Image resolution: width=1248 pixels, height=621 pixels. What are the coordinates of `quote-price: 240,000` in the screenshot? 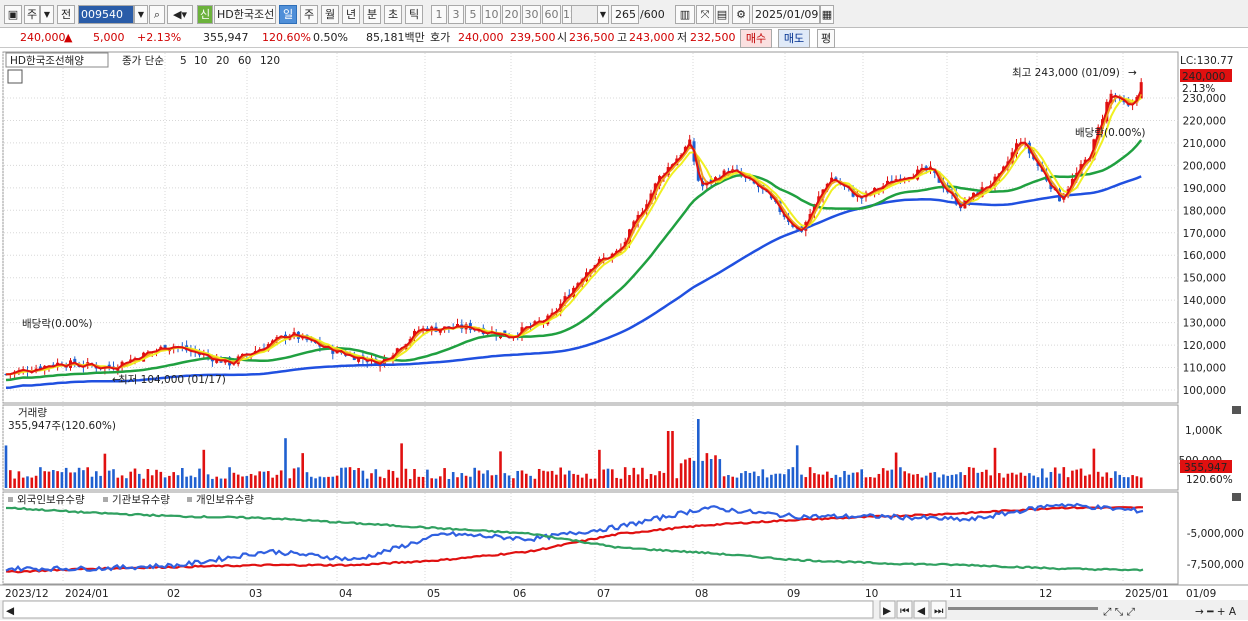 It's located at (43, 37).